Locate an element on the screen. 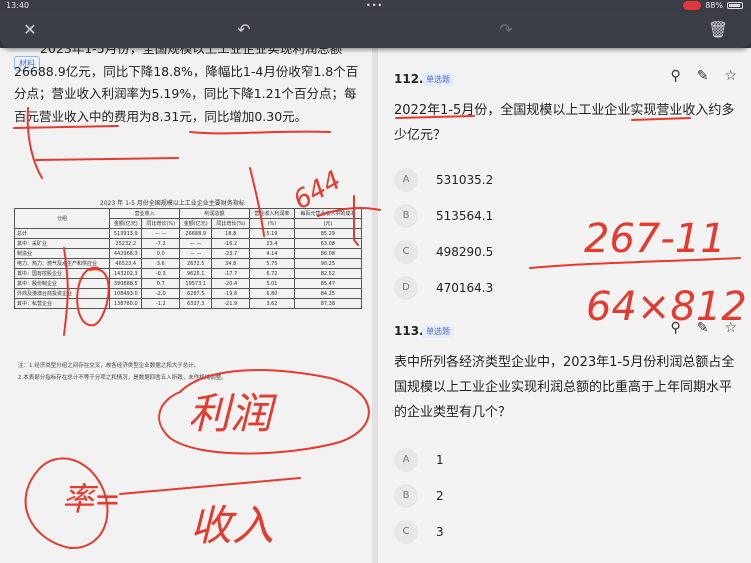  question-113-type: 单选题 is located at coordinates (438, 331).